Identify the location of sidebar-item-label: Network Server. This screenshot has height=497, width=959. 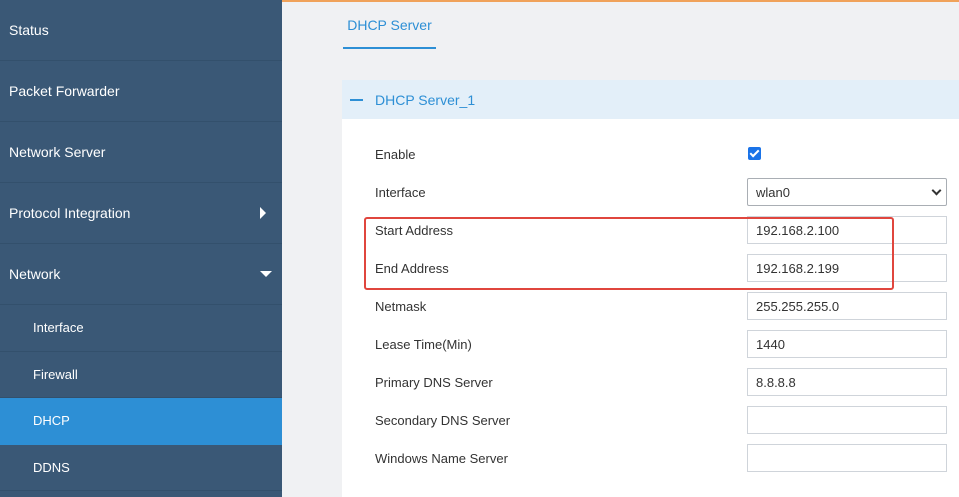
(57, 152).